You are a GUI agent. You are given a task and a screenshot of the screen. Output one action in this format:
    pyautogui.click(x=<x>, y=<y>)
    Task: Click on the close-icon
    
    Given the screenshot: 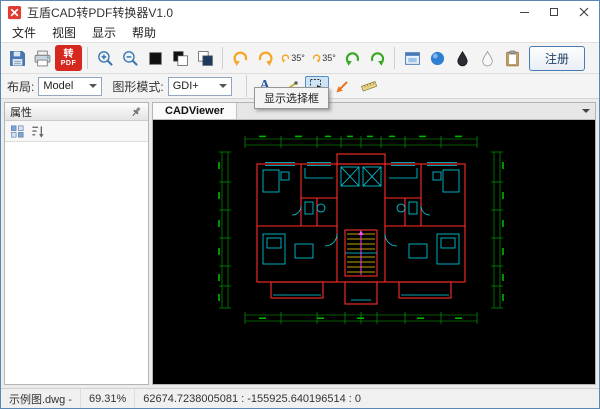 What is the action you would take?
    pyautogui.click(x=584, y=12)
    